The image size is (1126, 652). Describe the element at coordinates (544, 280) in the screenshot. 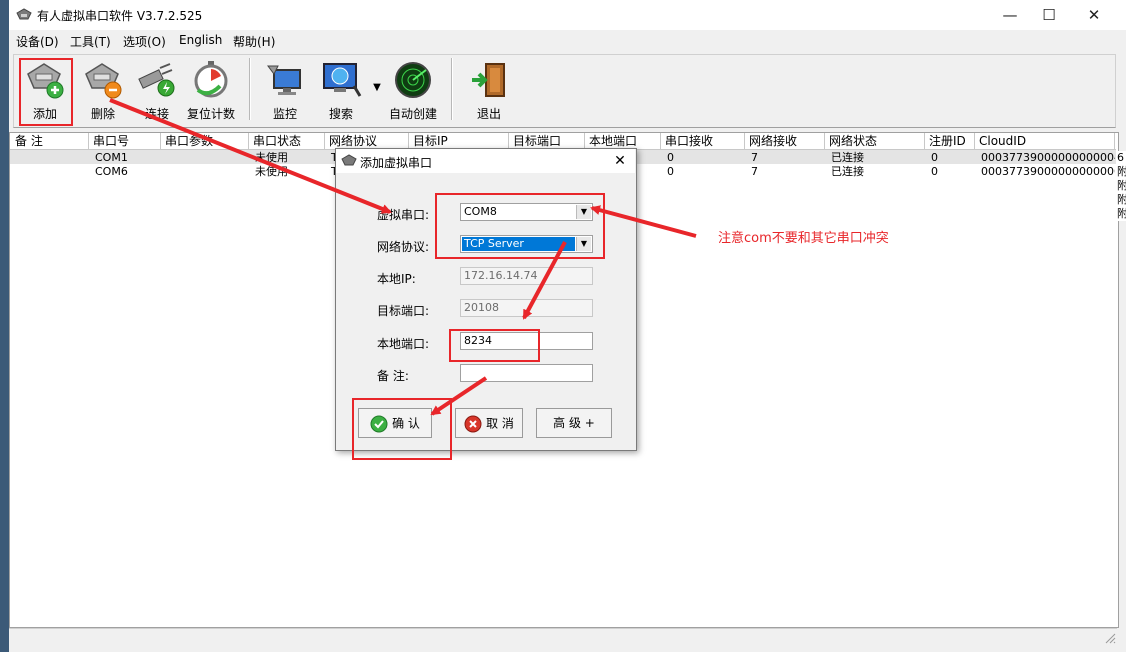

I see `arrow-to-local-port` at that location.